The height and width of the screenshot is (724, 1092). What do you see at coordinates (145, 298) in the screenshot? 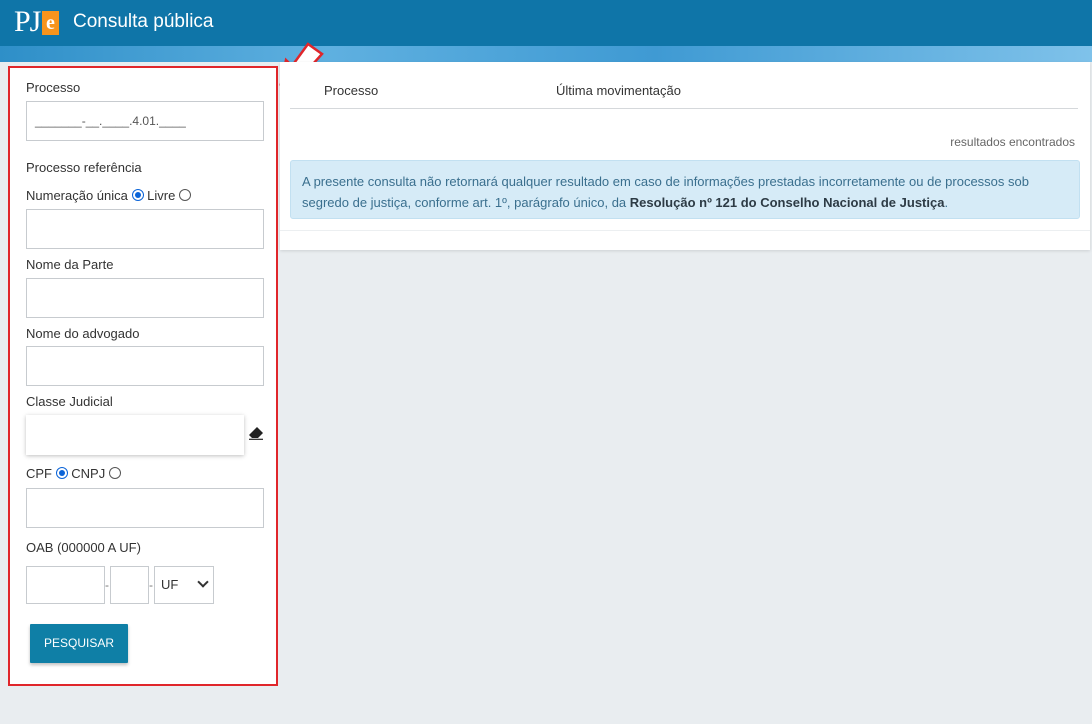
I see `nome-parte-input` at bounding box center [145, 298].